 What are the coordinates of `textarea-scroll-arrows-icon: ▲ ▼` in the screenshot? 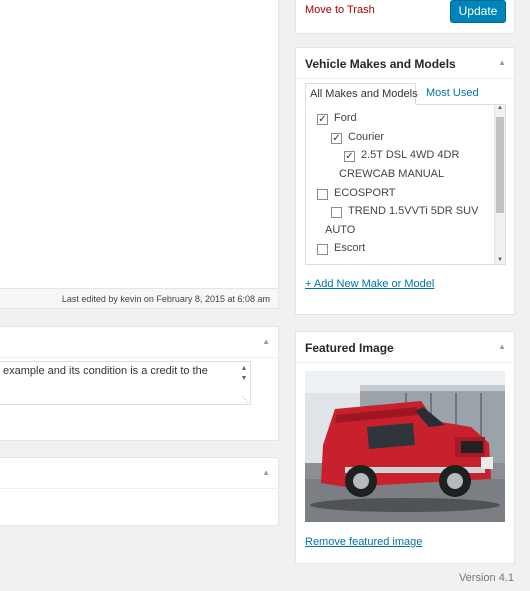 It's located at (244, 374).